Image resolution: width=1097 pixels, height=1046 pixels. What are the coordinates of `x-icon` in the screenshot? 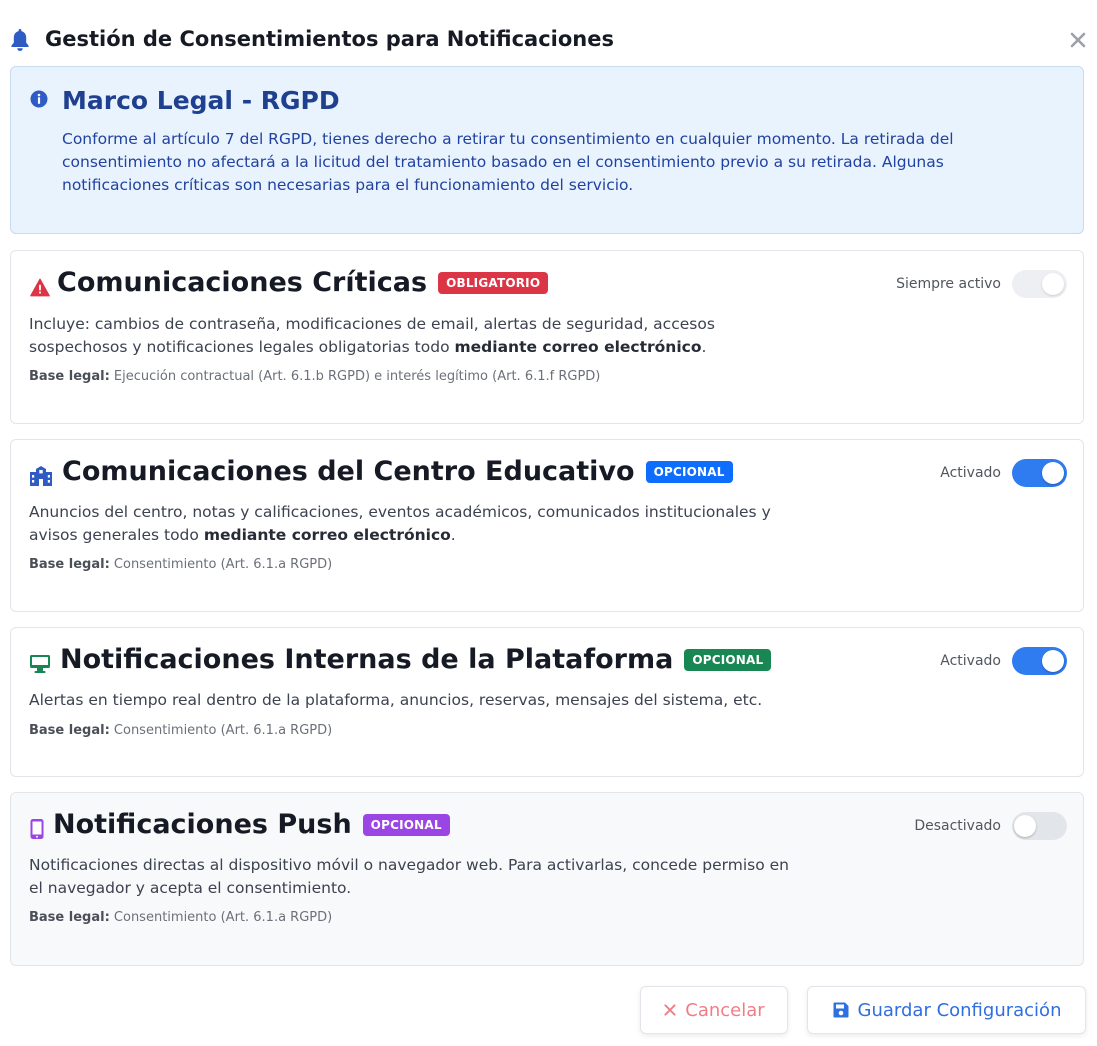 It's located at (670, 1010).